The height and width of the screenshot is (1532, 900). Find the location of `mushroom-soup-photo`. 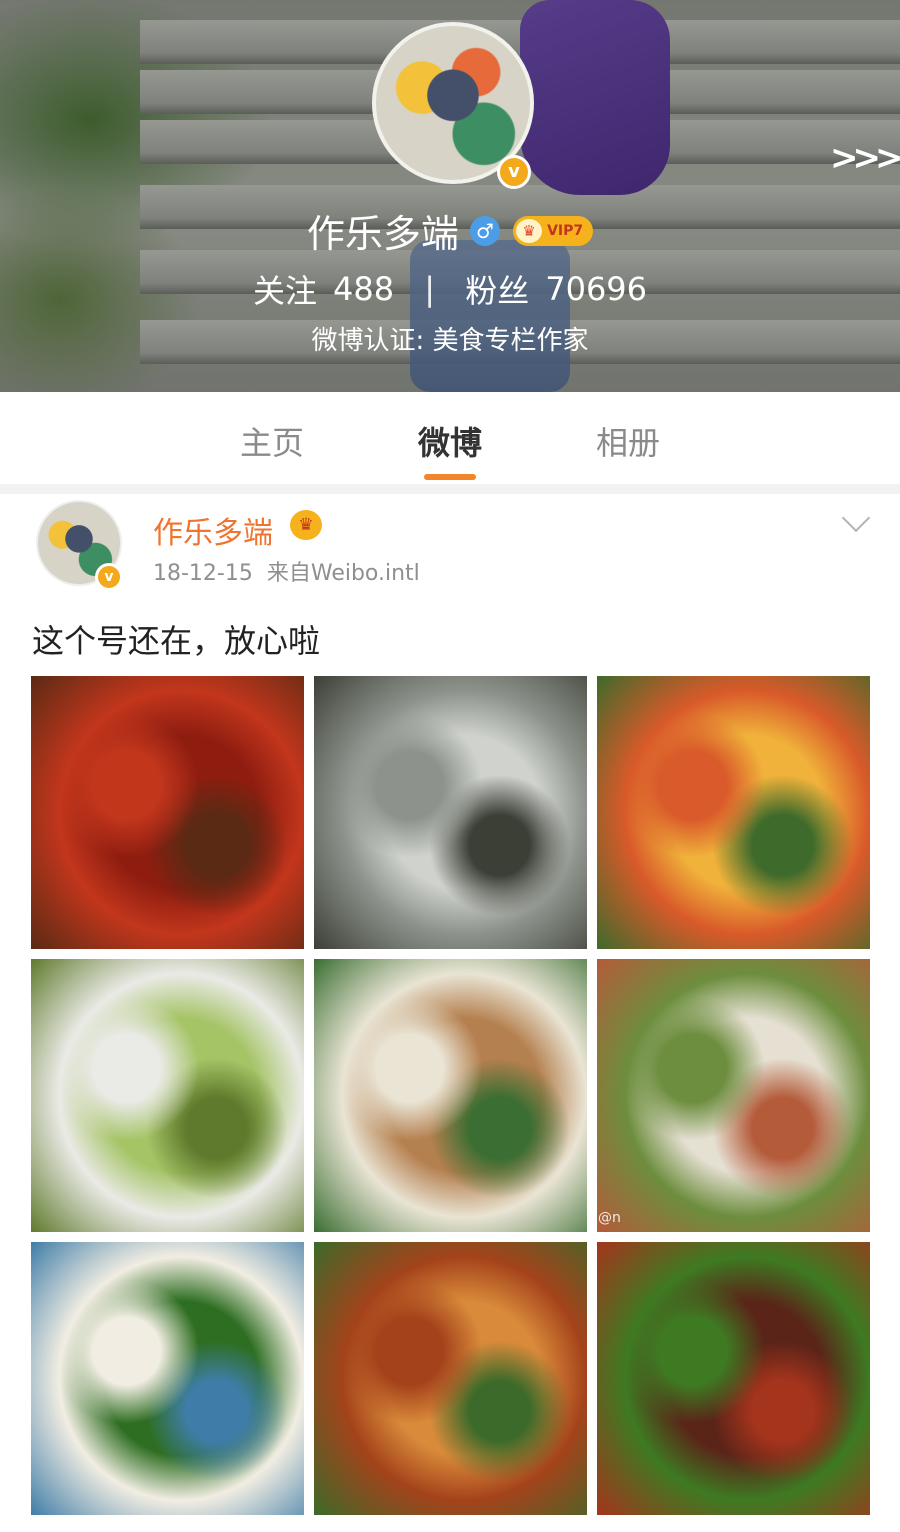

mushroom-soup-photo is located at coordinates (450, 812).